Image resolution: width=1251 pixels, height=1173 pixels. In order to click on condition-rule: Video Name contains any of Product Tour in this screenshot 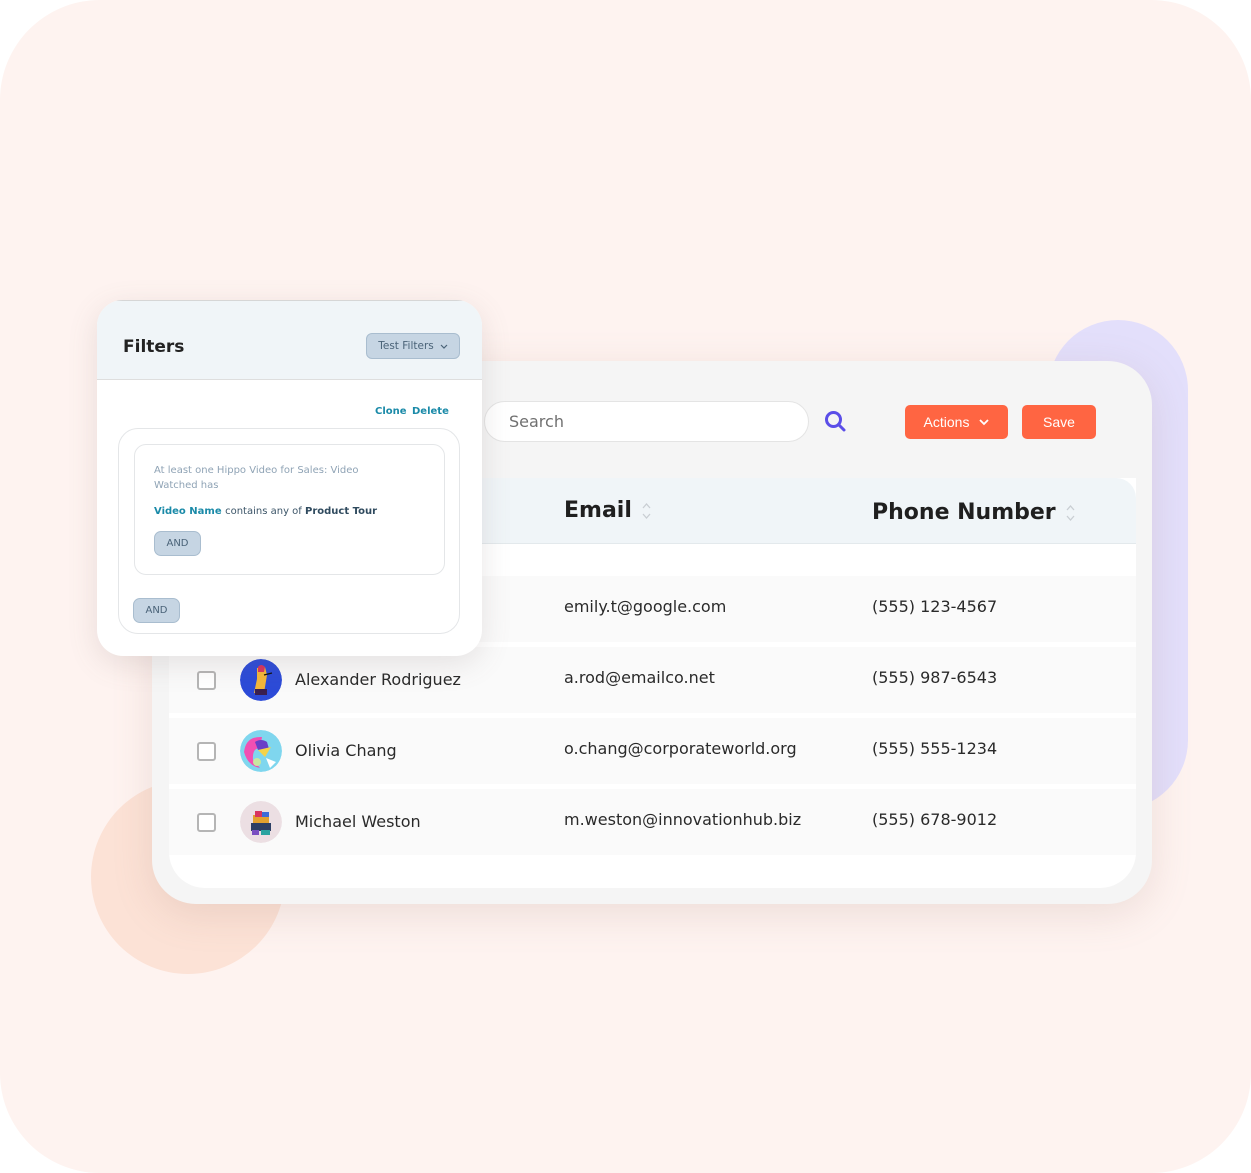, I will do `click(265, 511)`.